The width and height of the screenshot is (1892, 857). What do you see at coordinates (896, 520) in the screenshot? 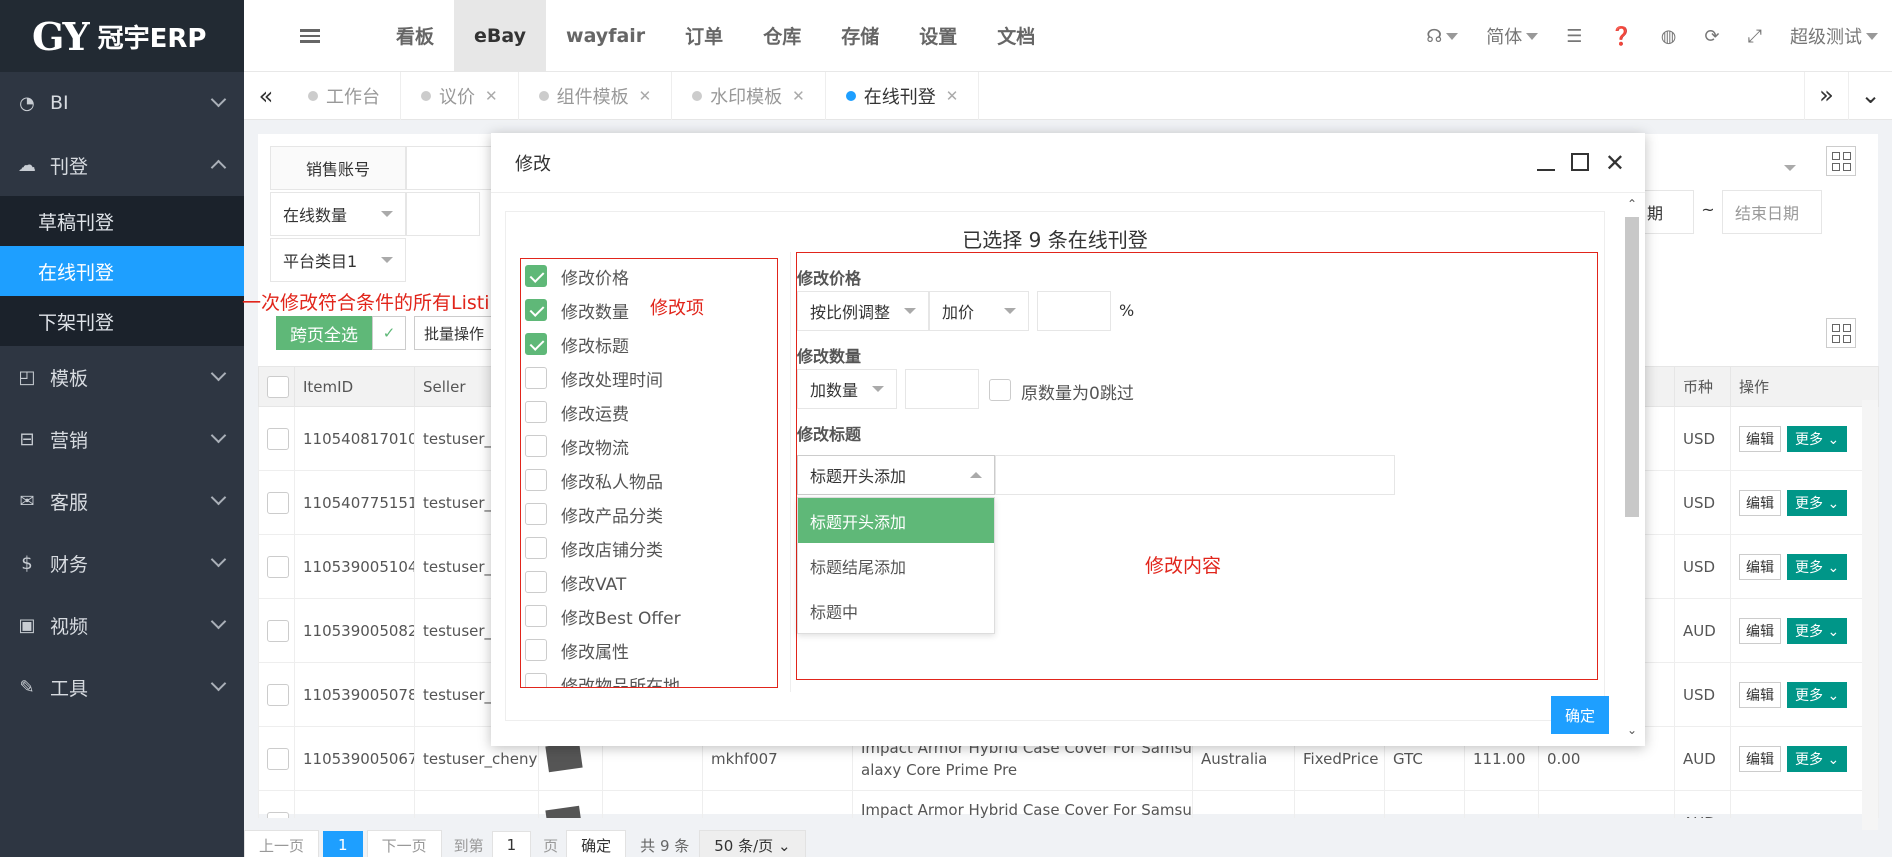
I see `dropdown-option-prepend: 标题开头添加` at bounding box center [896, 520].